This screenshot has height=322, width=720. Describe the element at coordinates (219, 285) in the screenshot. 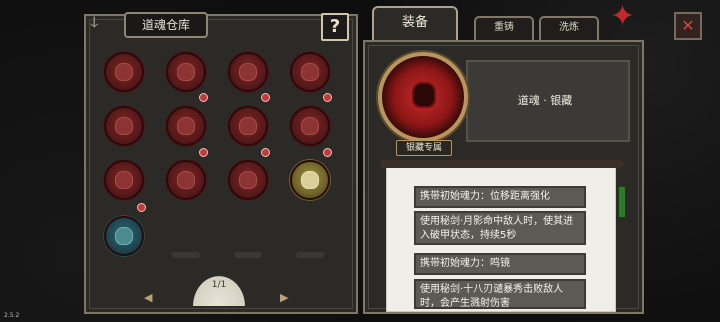

I see `page-indicator: 1/1` at that location.